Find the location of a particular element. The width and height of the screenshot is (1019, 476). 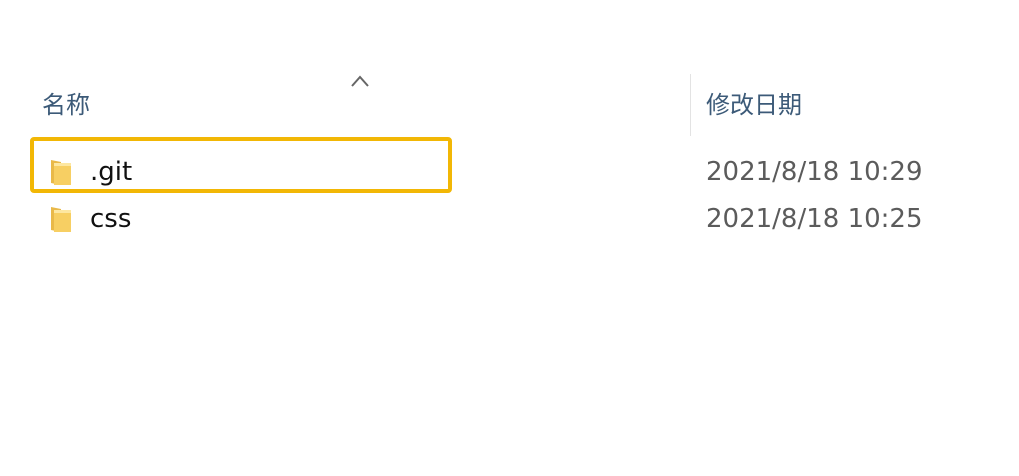

highlight-box is located at coordinates (241, 165).